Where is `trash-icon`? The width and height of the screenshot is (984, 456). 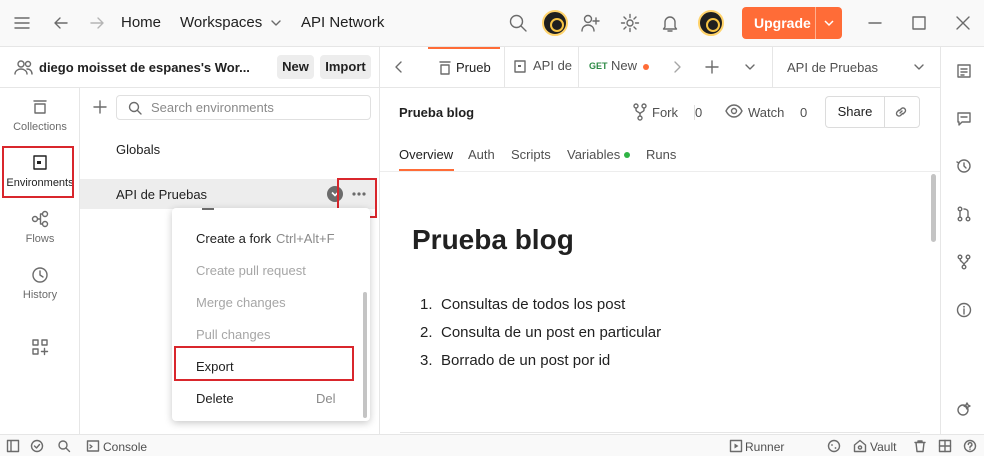
trash-icon is located at coordinates (920, 446).